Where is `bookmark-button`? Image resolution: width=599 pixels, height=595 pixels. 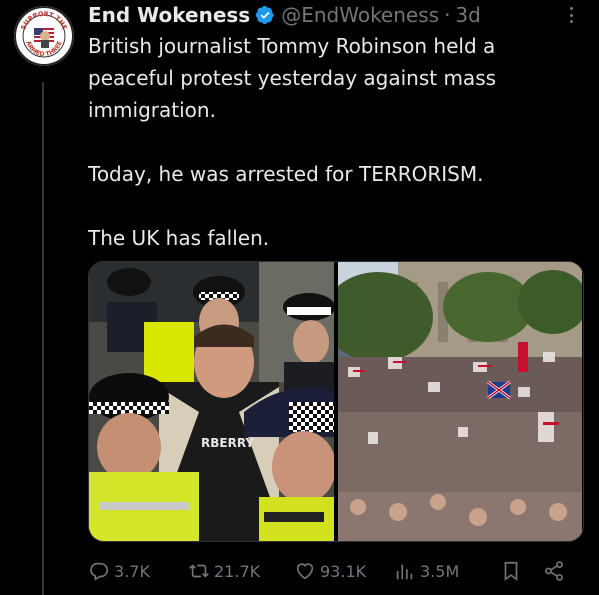
bookmark-button is located at coordinates (511, 571).